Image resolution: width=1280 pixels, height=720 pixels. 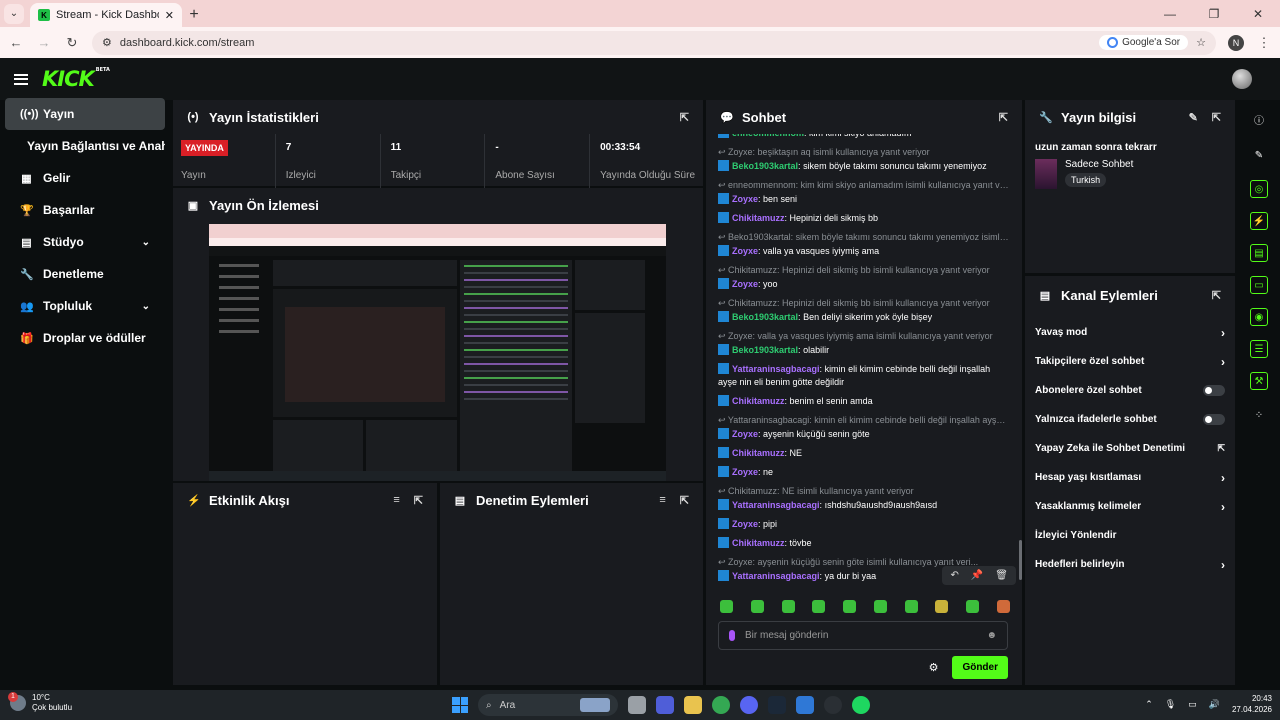 What do you see at coordinates (777, 705) in the screenshot?
I see `steam-icon` at bounding box center [777, 705].